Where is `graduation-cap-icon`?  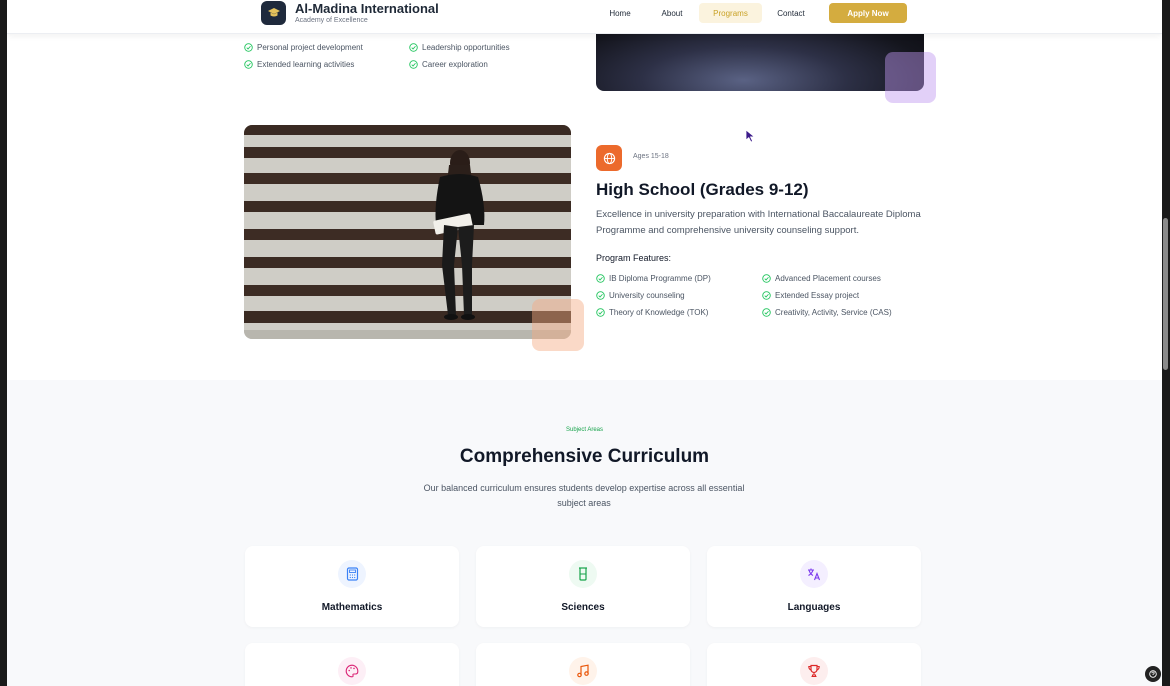
graduation-cap-icon is located at coordinates (273, 12).